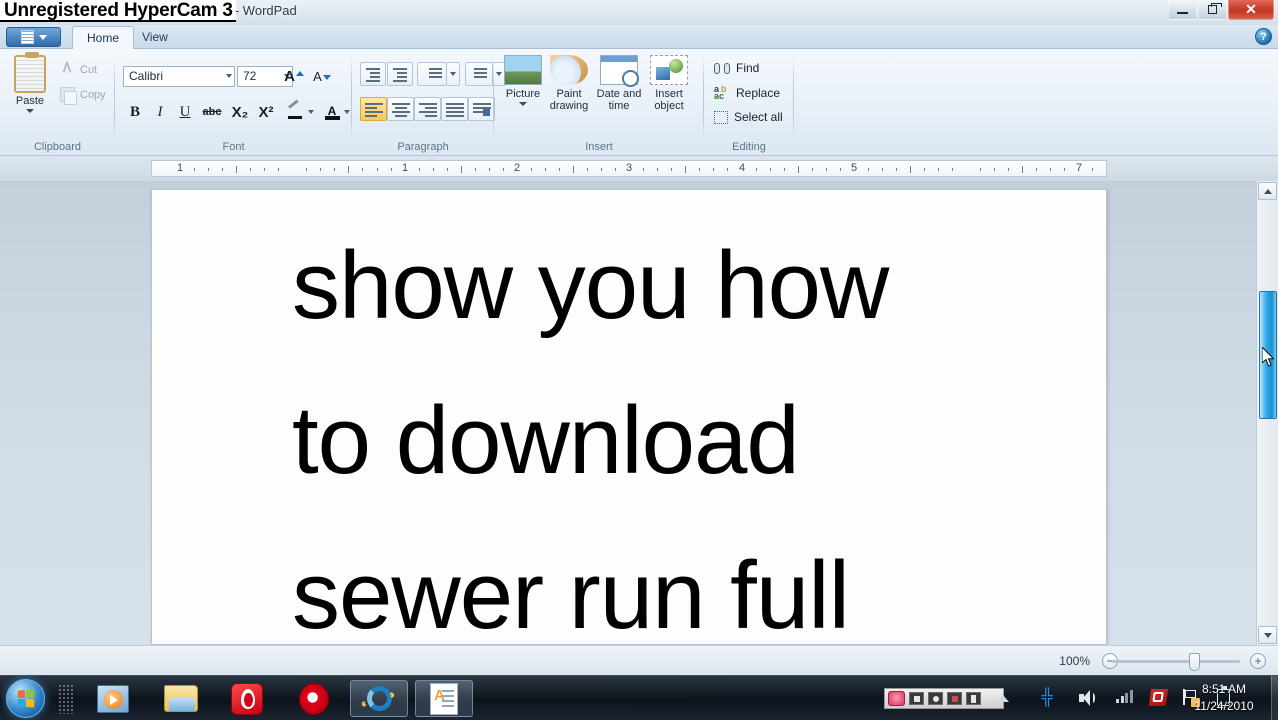 This screenshot has height=720, width=1278. I want to click on show-desktop-button, so click(1274, 698).